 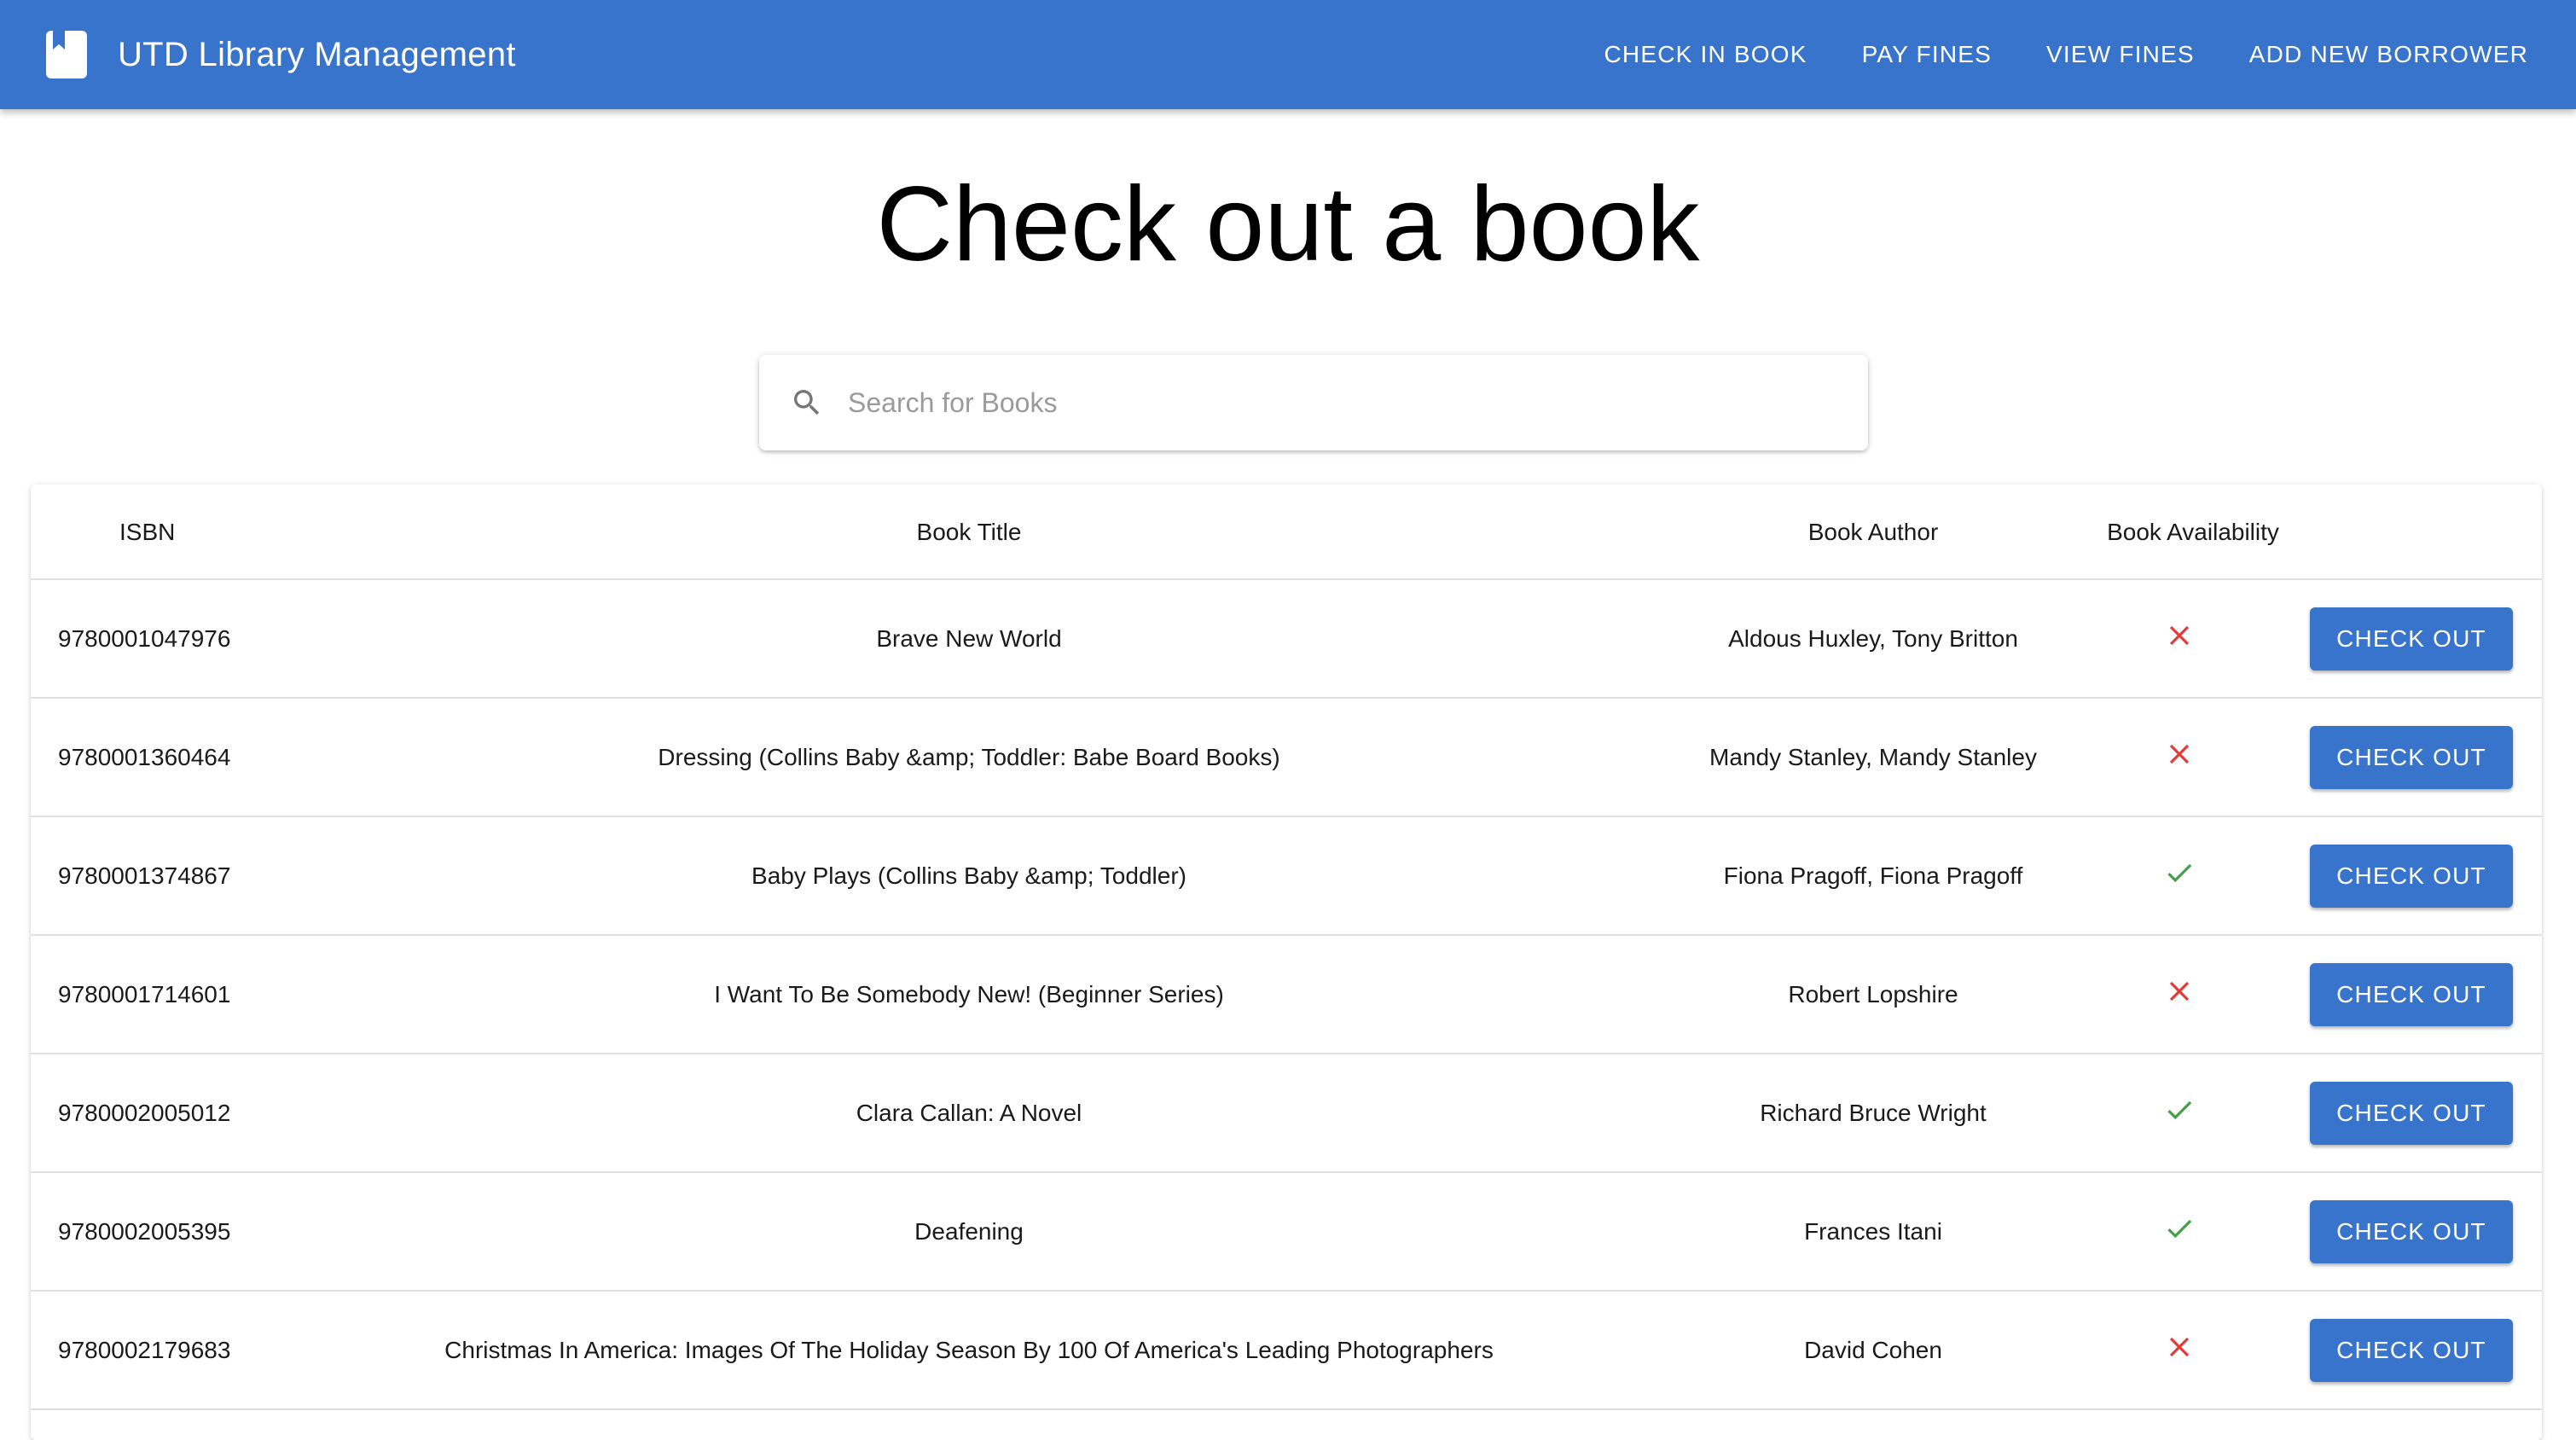 I want to click on cell-book-author: David Cohen, so click(x=1873, y=1350).